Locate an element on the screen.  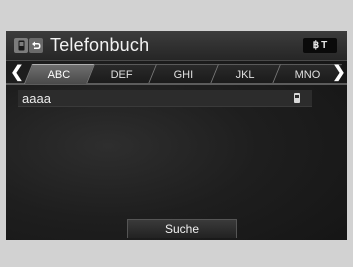
tabs-row: ❮ MNO JKL GHI DEF ABC ❯ is located at coordinates (176, 73).